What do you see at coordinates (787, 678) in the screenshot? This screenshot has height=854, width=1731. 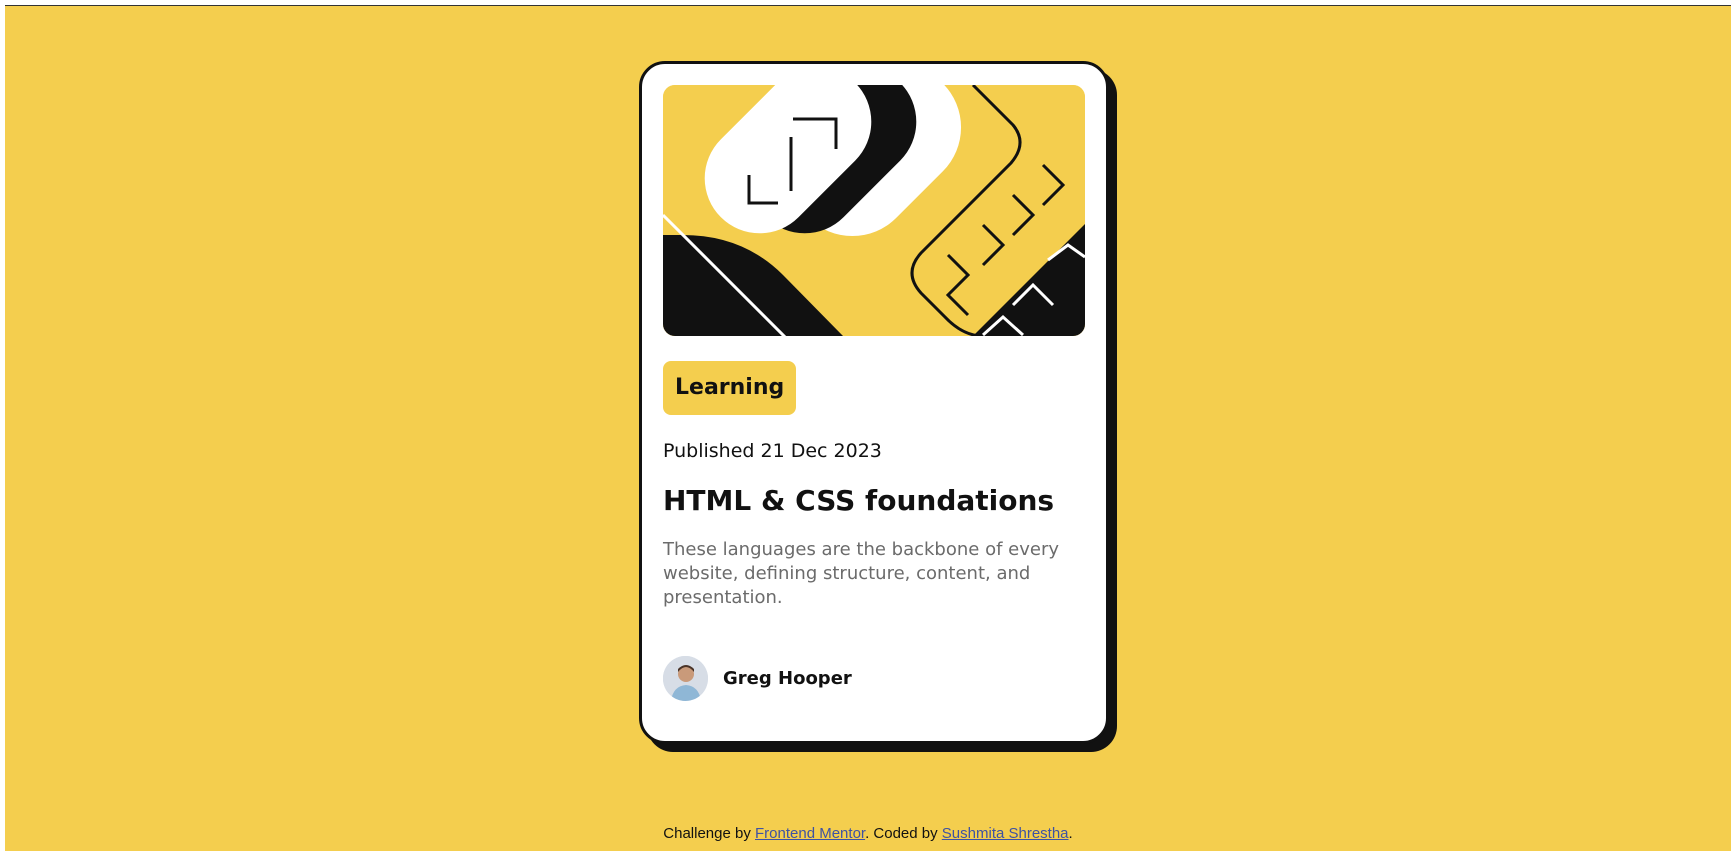 I see `author-name: Greg Hooper` at bounding box center [787, 678].